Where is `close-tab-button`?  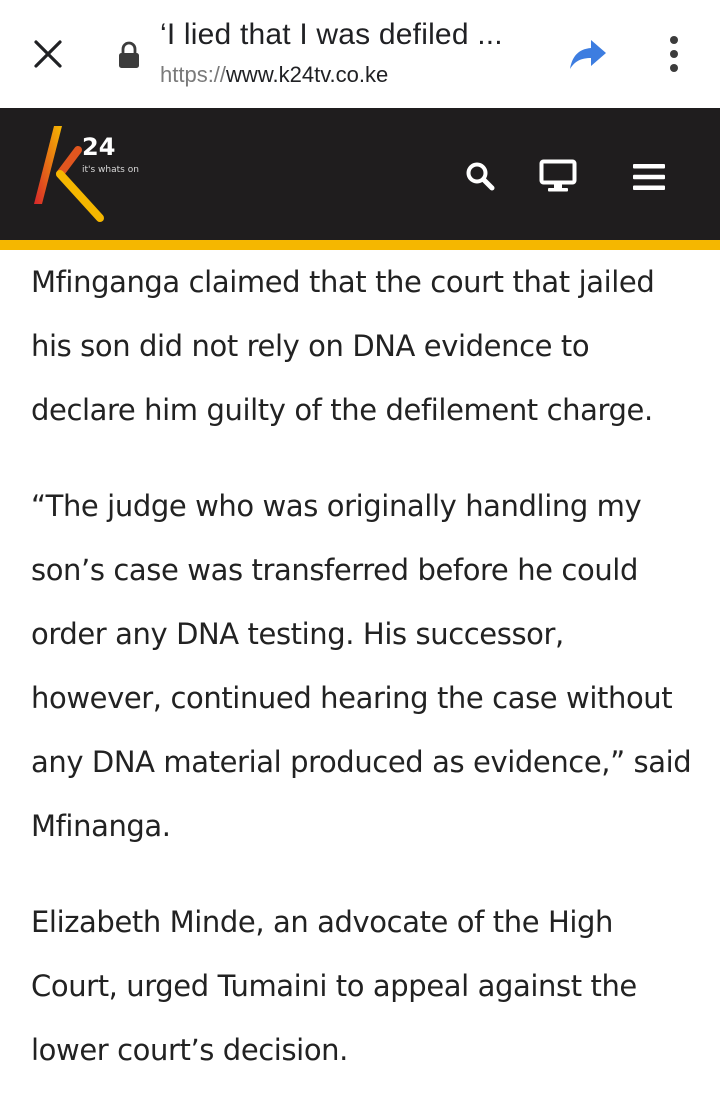
close-tab-button is located at coordinates (48, 54).